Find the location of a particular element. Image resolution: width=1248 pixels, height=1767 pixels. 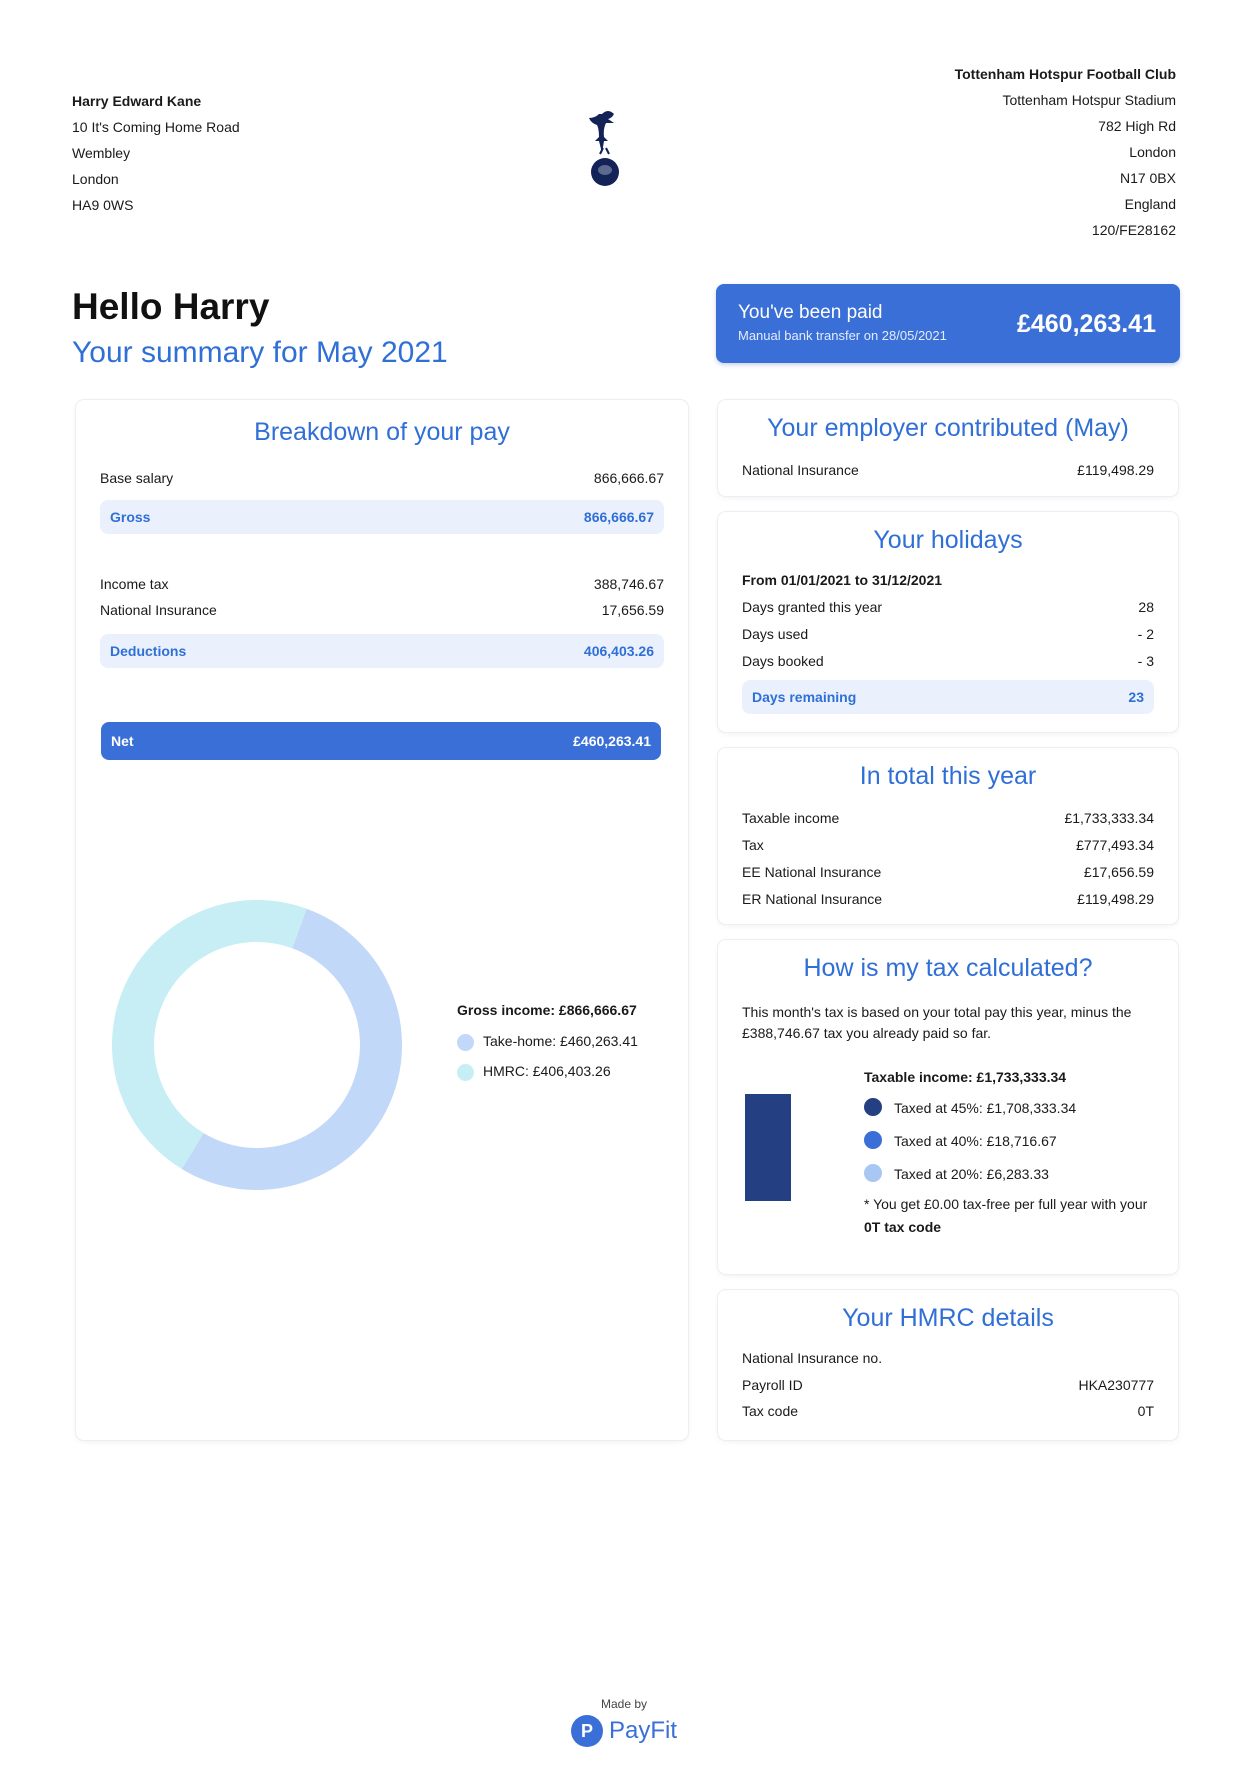

footer: Made by P PayFit is located at coordinates (624, 1722).